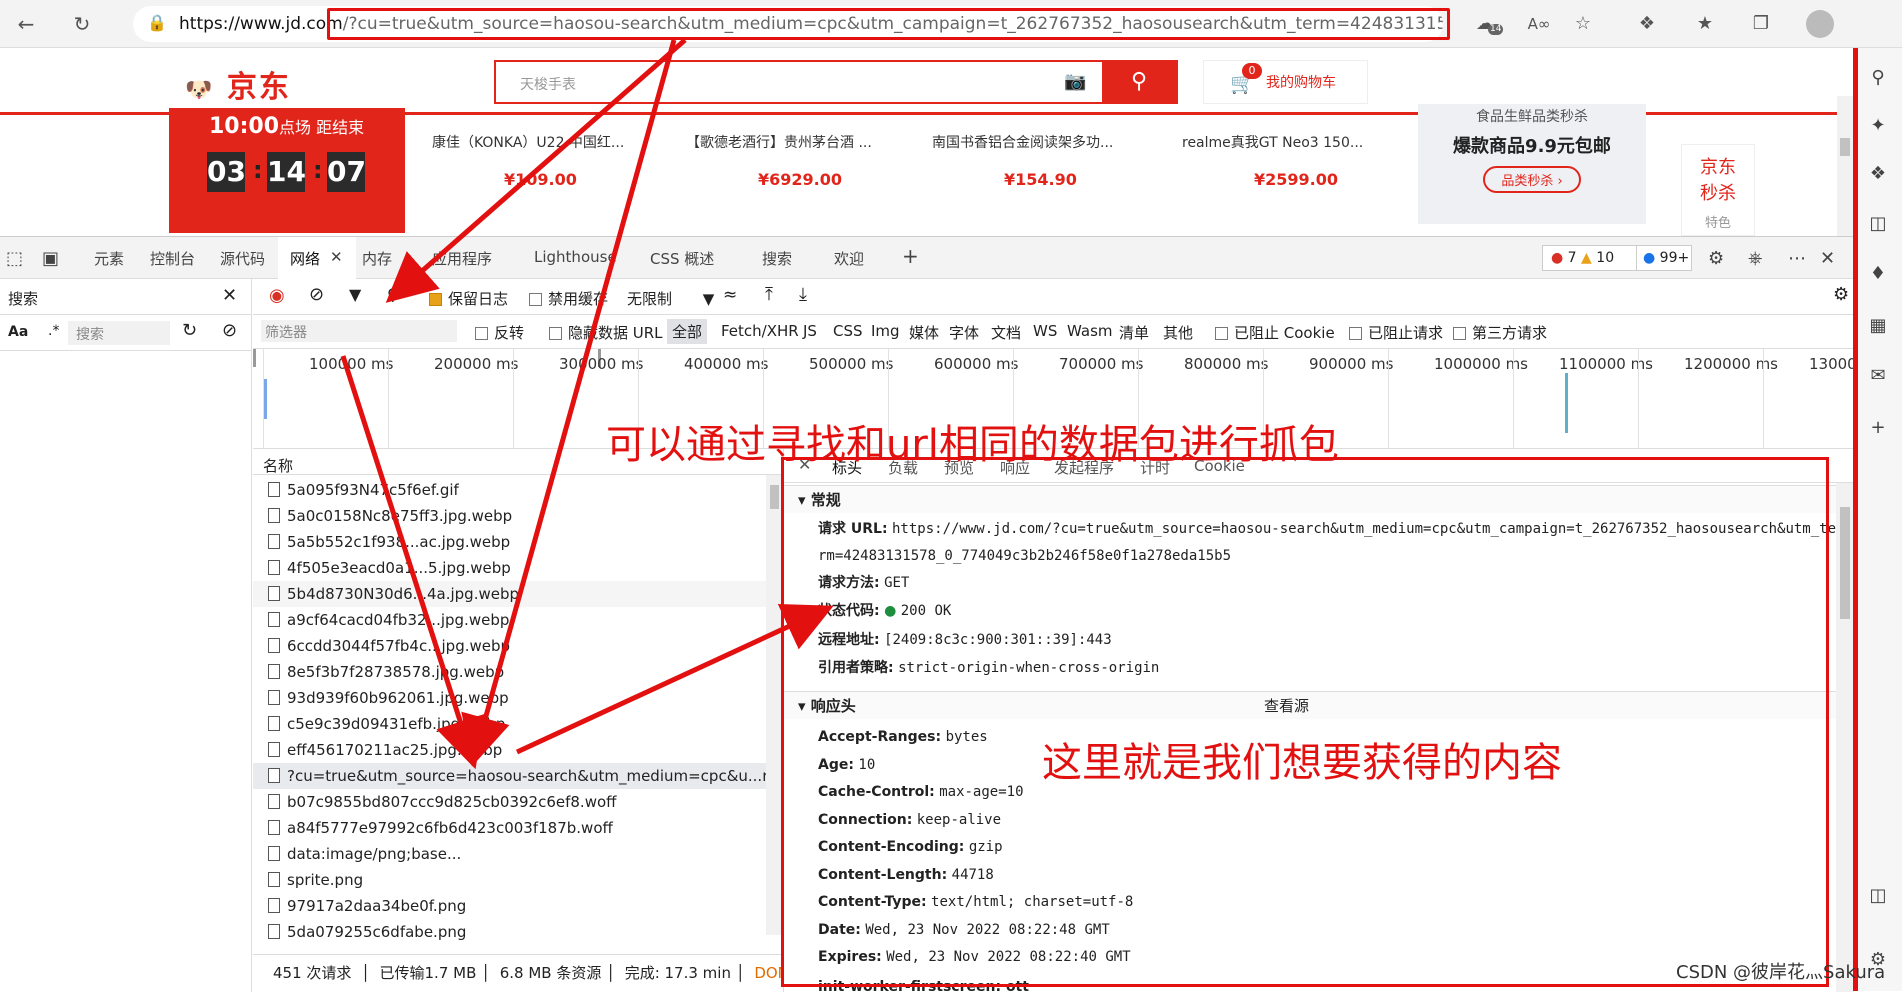 Image resolution: width=1902 pixels, height=992 pixels. What do you see at coordinates (536, 170) in the screenshot?
I see `arrow-url-to-filter` at bounding box center [536, 170].